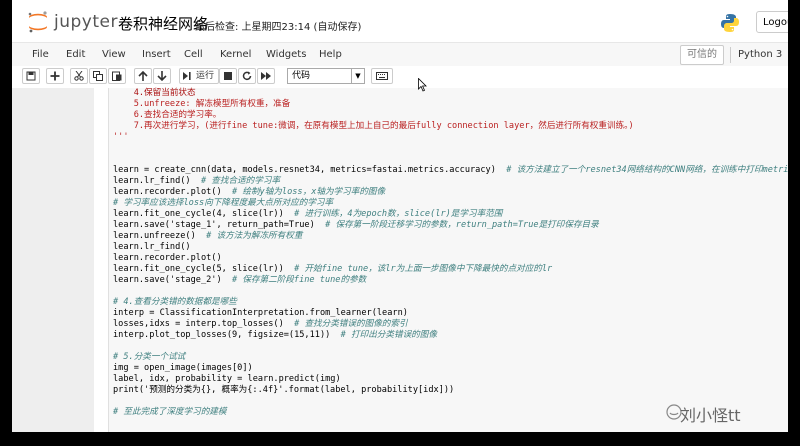 Image resolution: width=800 pixels, height=446 pixels. What do you see at coordinates (400, 77) in the screenshot?
I see `toolbar: 运行 代码 ▼` at bounding box center [400, 77].